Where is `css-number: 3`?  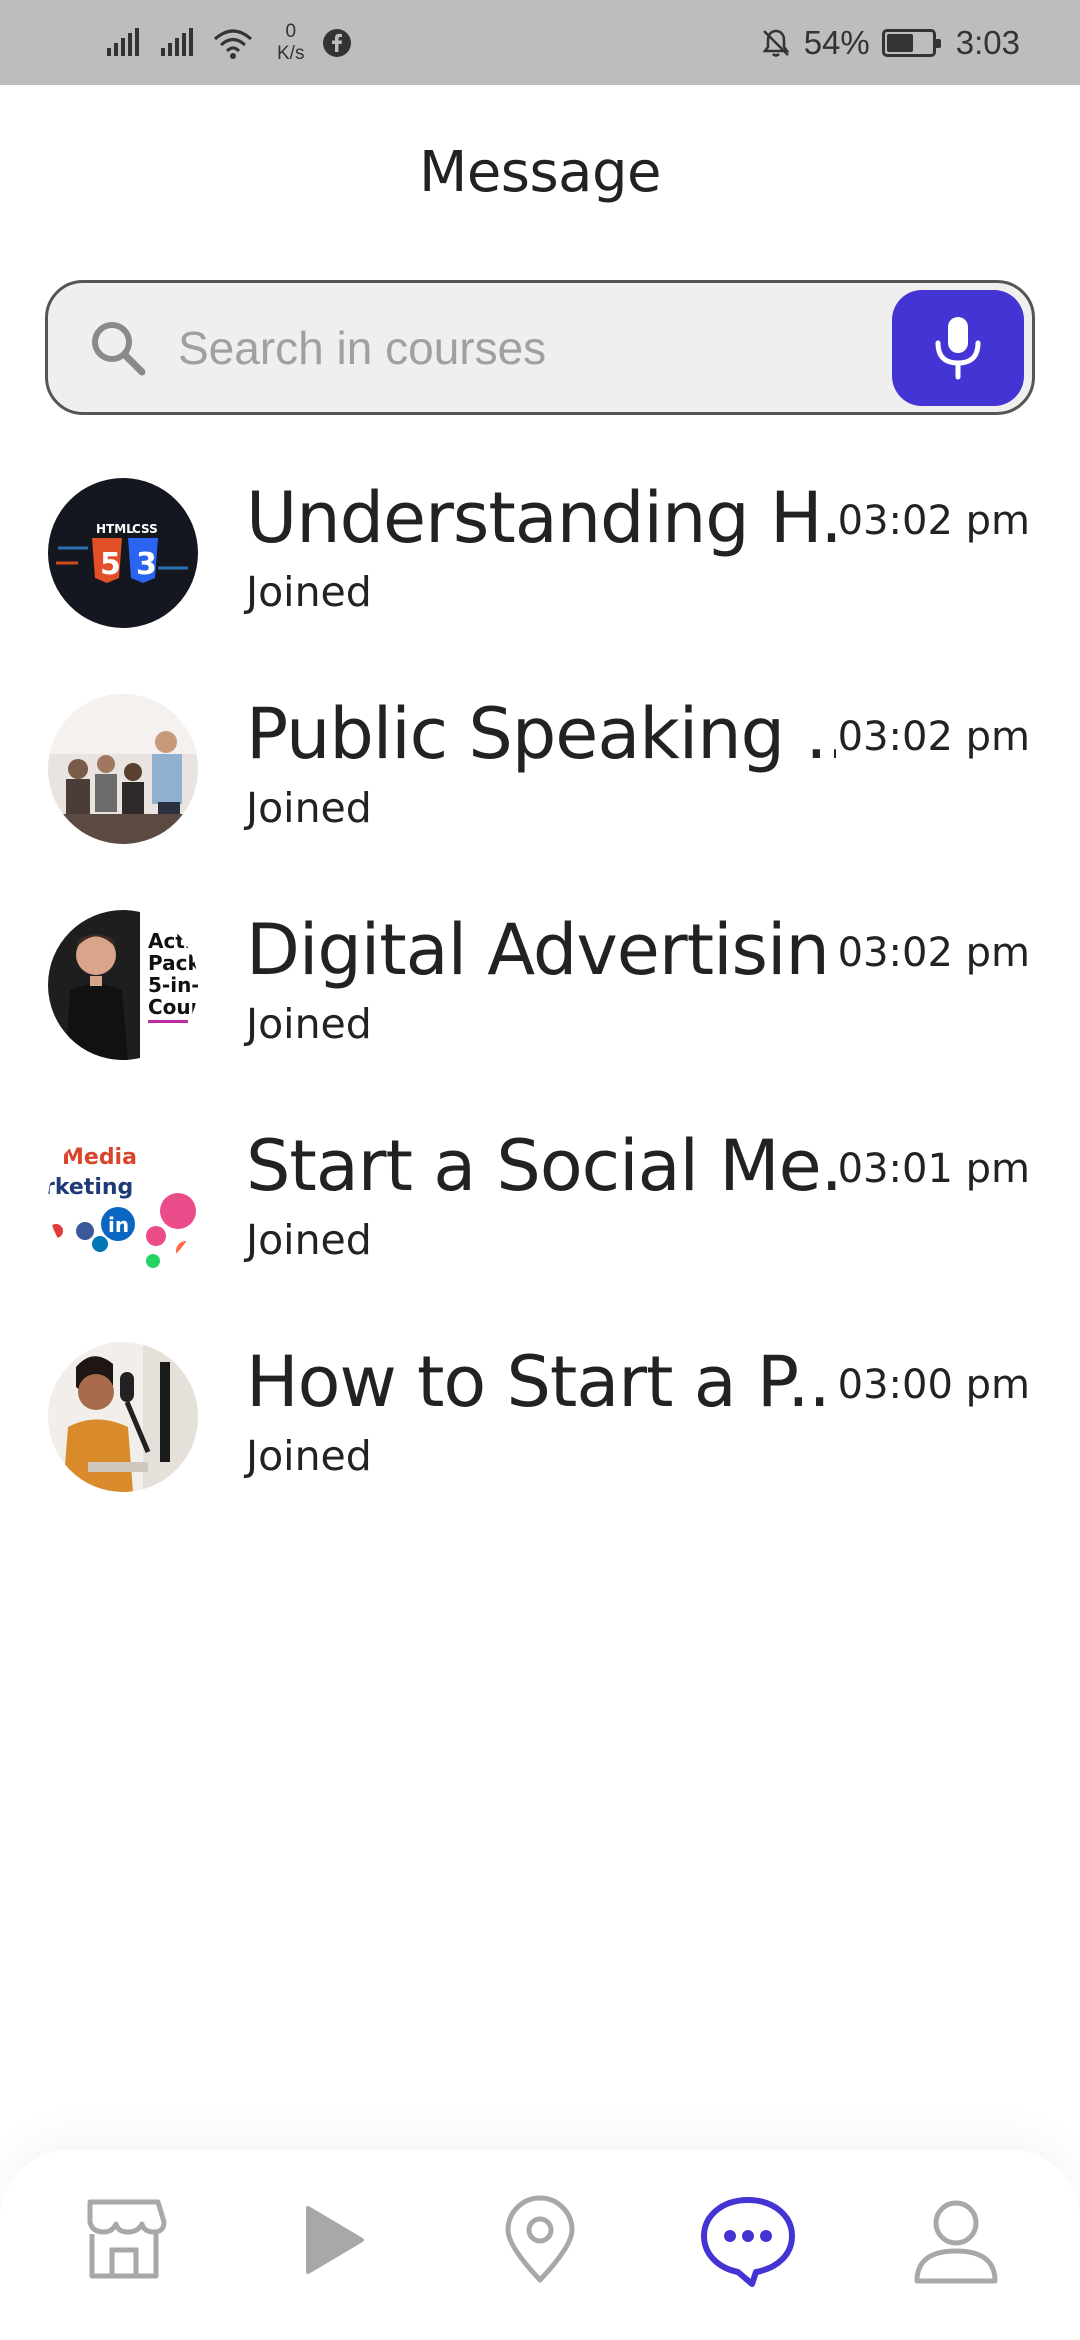 css-number: 3 is located at coordinates (146, 564).